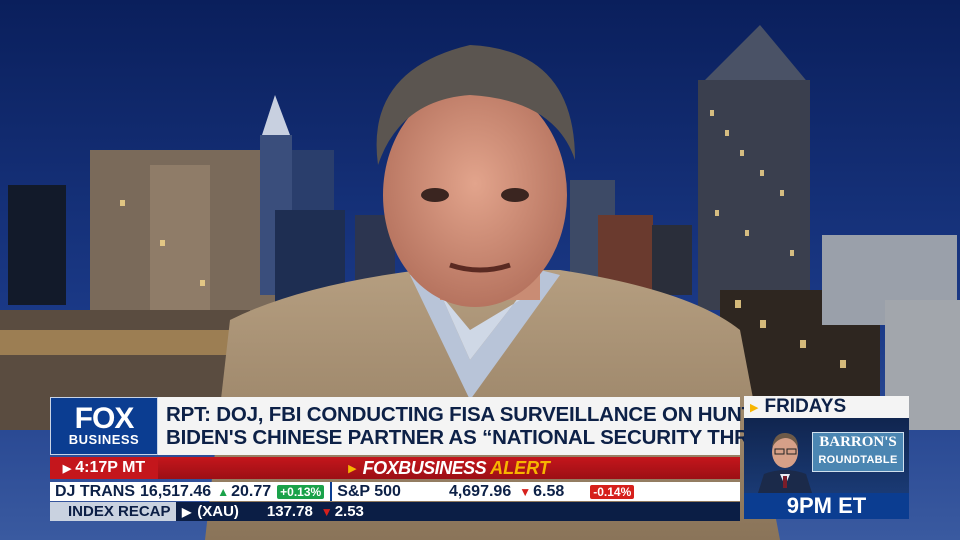 This screenshot has width=960, height=540. I want to click on time-stamp: ▶ 4:17P MT, so click(104, 468).